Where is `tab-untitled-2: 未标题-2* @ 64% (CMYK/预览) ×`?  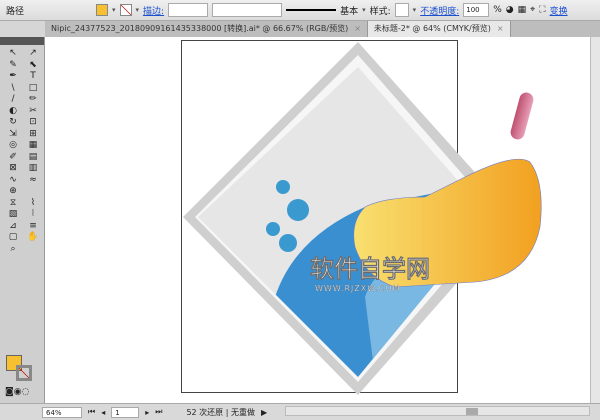
tab-untitled-2: 未标题-2* @ 64% (CMYK/预览) × is located at coordinates (439, 29).